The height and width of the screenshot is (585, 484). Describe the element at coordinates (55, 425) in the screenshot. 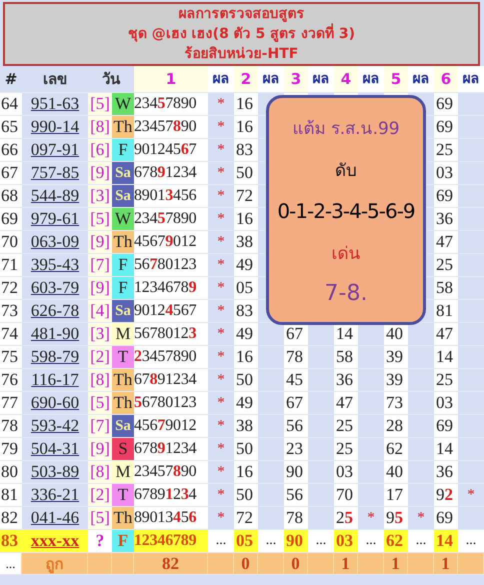

I see `number-link: 593-42` at that location.